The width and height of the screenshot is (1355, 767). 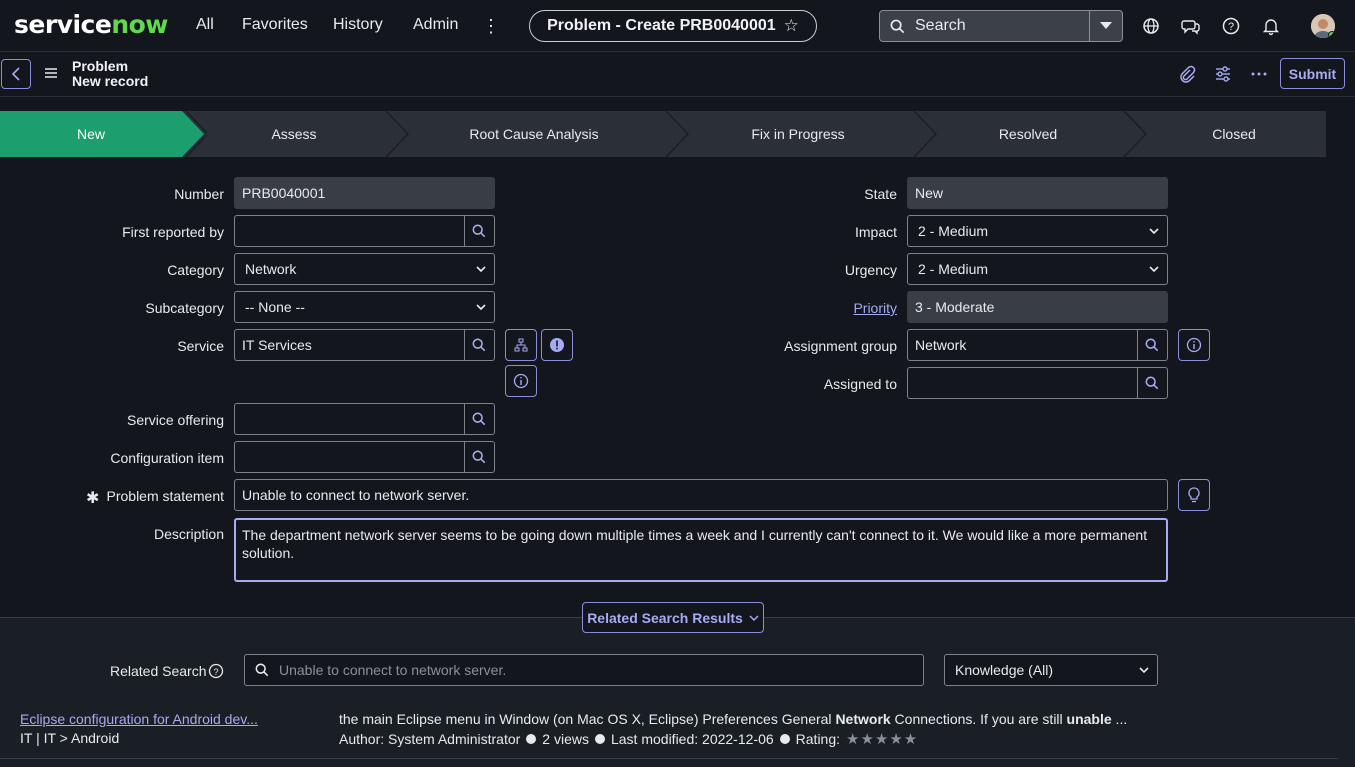 What do you see at coordinates (1234, 134) in the screenshot?
I see `flow-step-closed: Closed` at bounding box center [1234, 134].